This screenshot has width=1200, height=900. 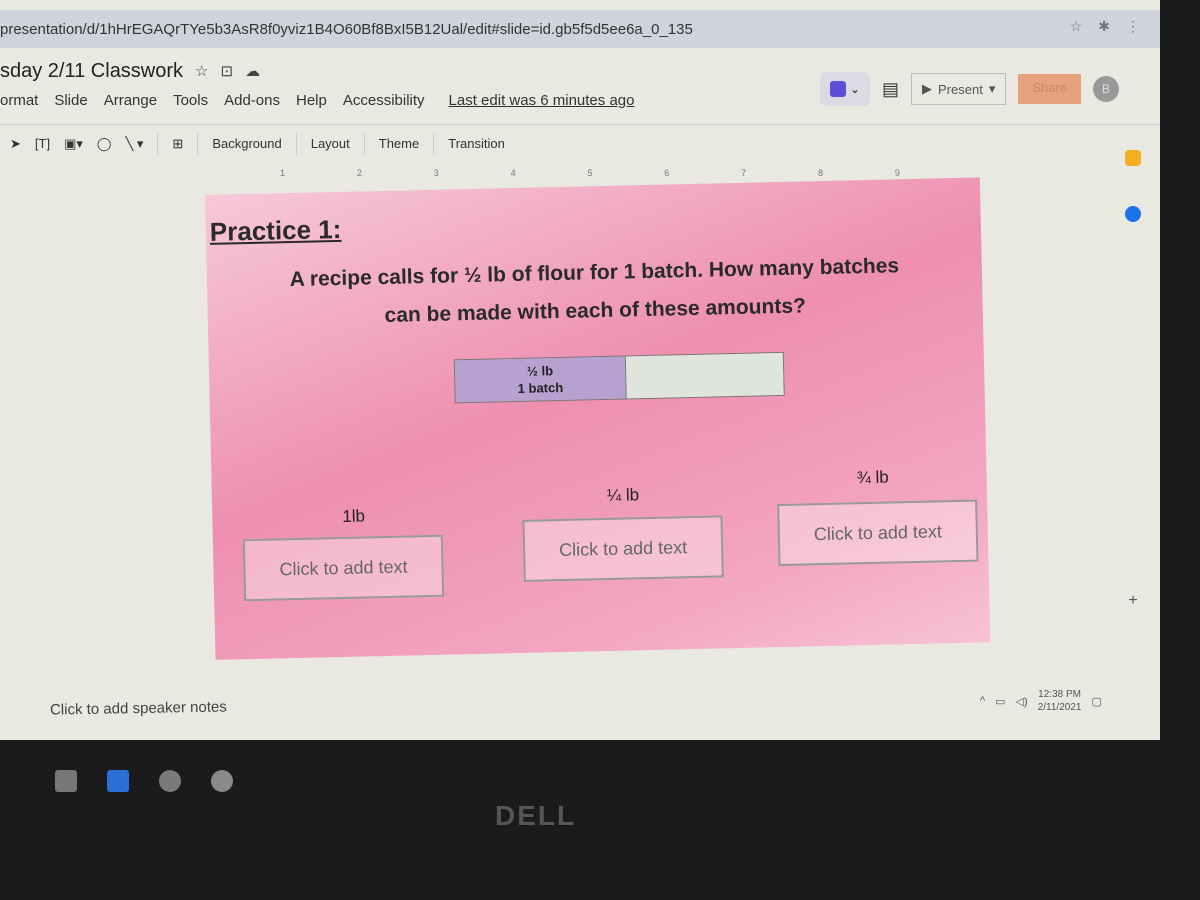 I want to click on comment-add-icon: ⊞, so click(x=177, y=144).